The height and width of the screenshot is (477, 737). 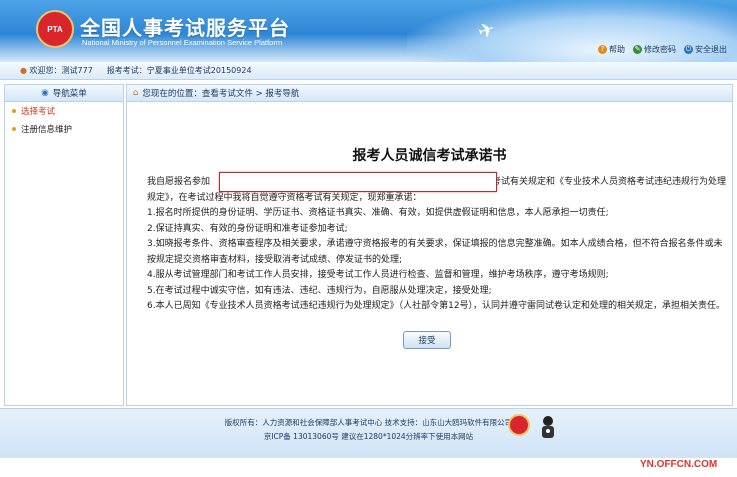 I want to click on sidebar-item-registration-info: 注册信息维护, so click(x=64, y=129).